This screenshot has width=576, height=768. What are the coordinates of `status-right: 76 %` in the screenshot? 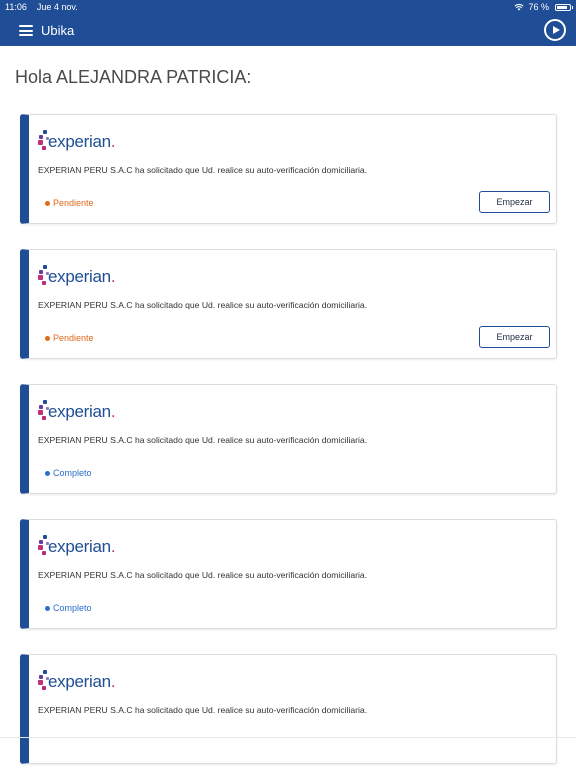 It's located at (543, 7).